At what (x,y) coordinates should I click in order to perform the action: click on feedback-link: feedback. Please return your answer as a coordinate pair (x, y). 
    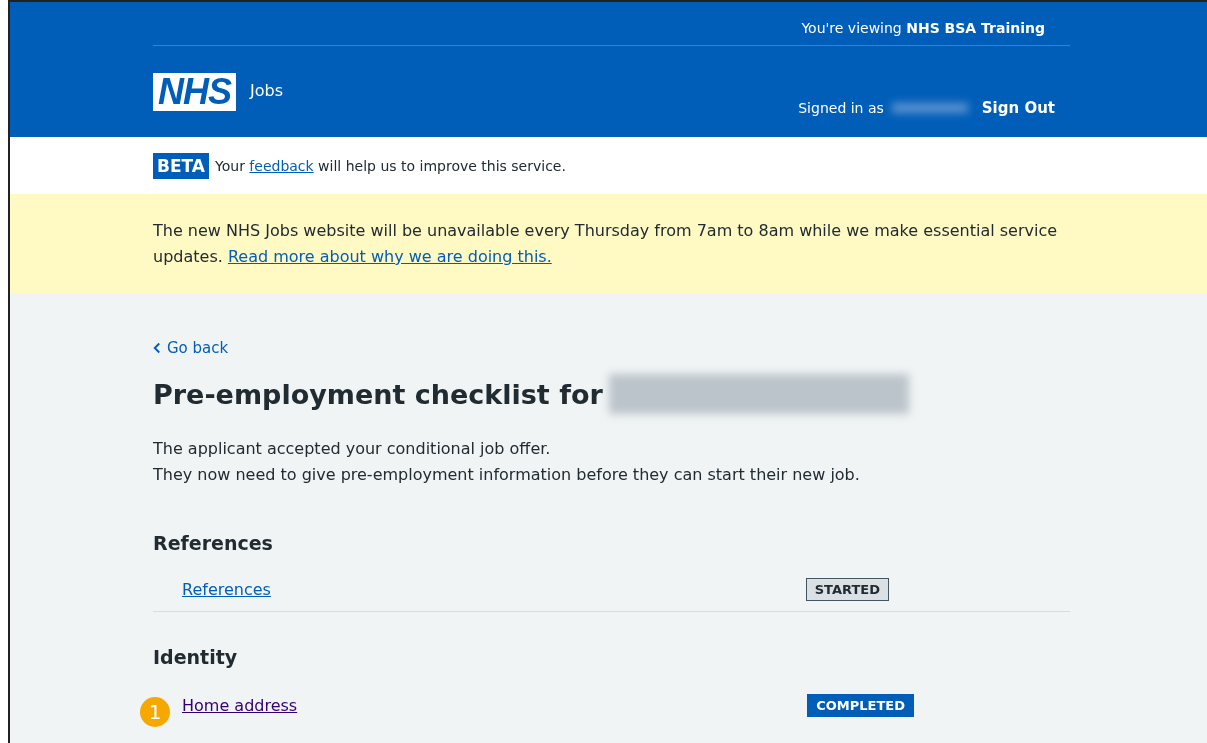
    Looking at the image, I should click on (281, 165).